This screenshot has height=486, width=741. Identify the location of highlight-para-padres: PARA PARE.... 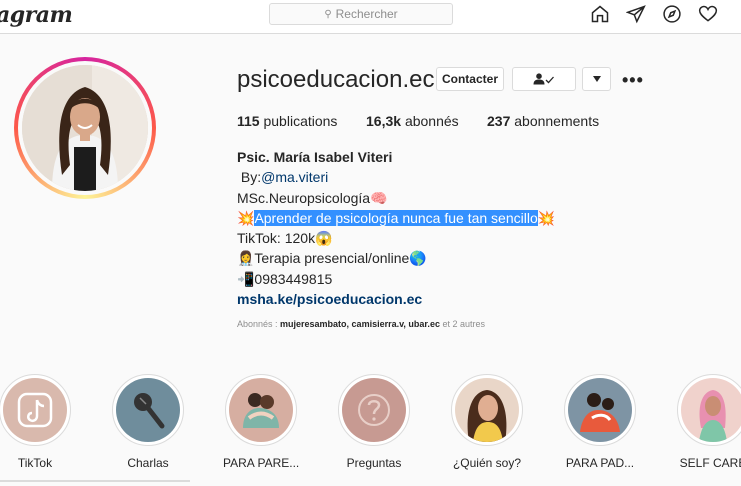
(261, 422).